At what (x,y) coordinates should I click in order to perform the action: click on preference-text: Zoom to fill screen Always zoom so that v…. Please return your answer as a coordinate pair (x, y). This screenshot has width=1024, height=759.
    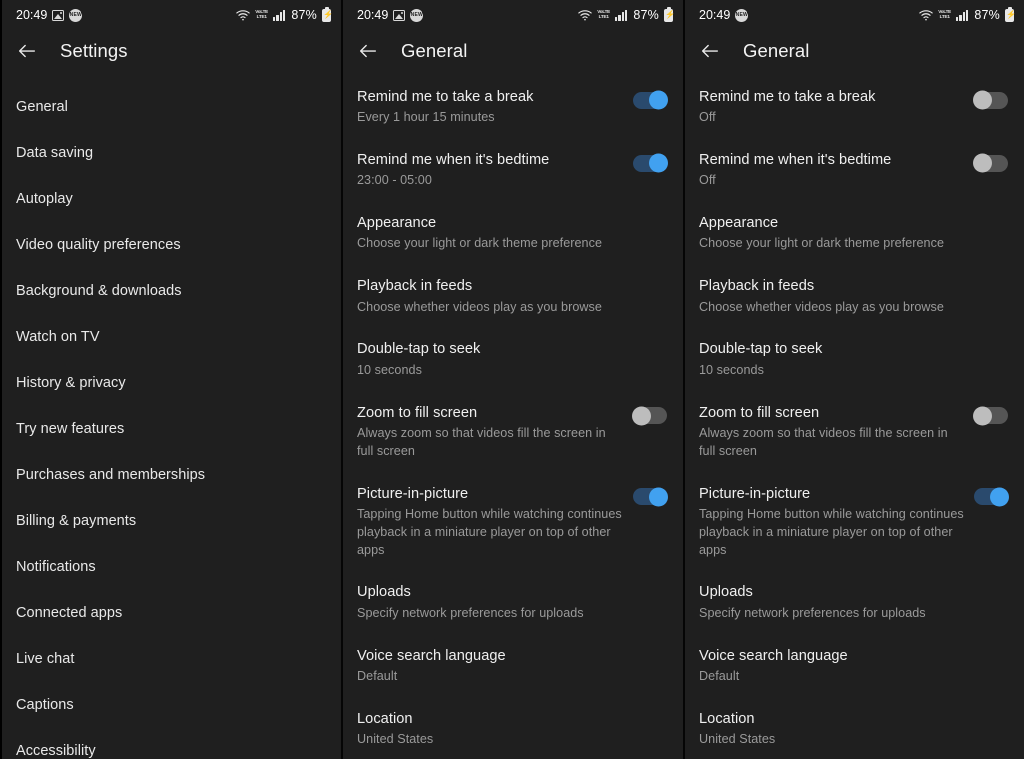
    Looking at the image, I should click on (836, 432).